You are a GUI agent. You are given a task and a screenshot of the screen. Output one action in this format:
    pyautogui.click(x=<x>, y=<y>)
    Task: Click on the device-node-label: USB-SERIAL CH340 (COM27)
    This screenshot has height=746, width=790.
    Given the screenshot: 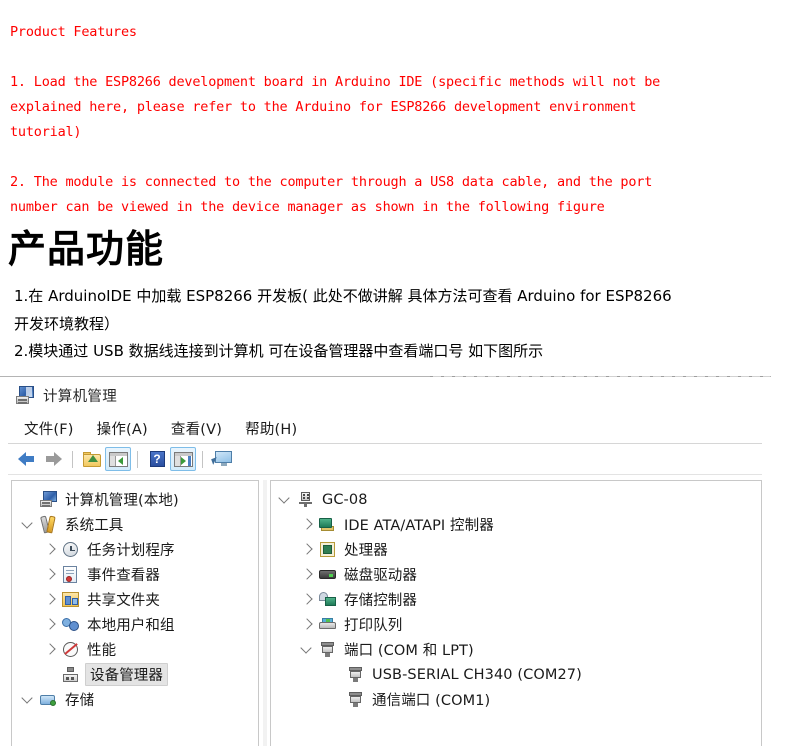 What is the action you would take?
    pyautogui.click(x=477, y=674)
    